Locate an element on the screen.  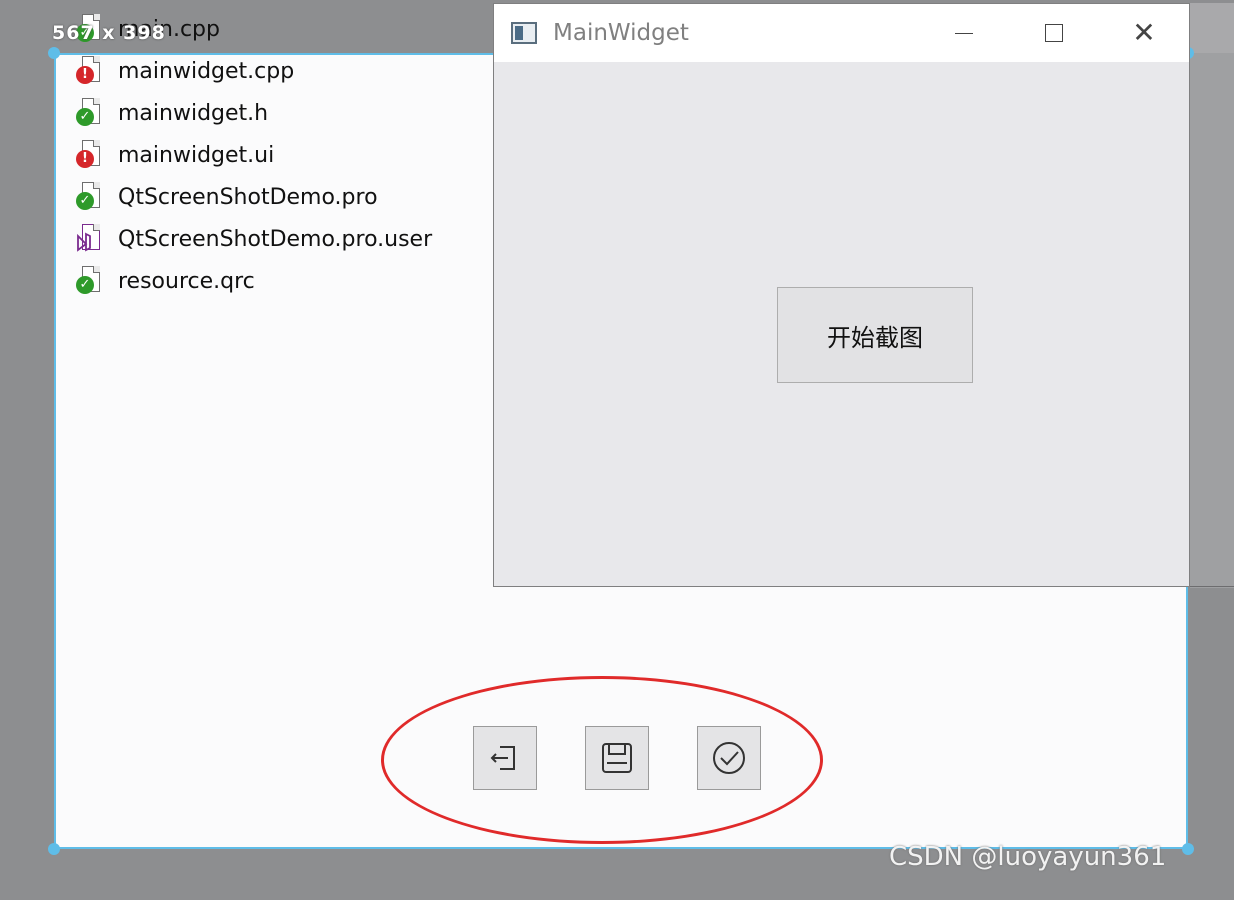
minimize-icon is located at coordinates (964, 33).